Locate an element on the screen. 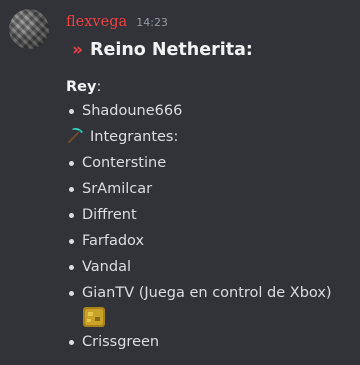 Image resolution: width=360 pixels, height=365 pixels. list-item-member: Farfadox is located at coordinates (113, 241).